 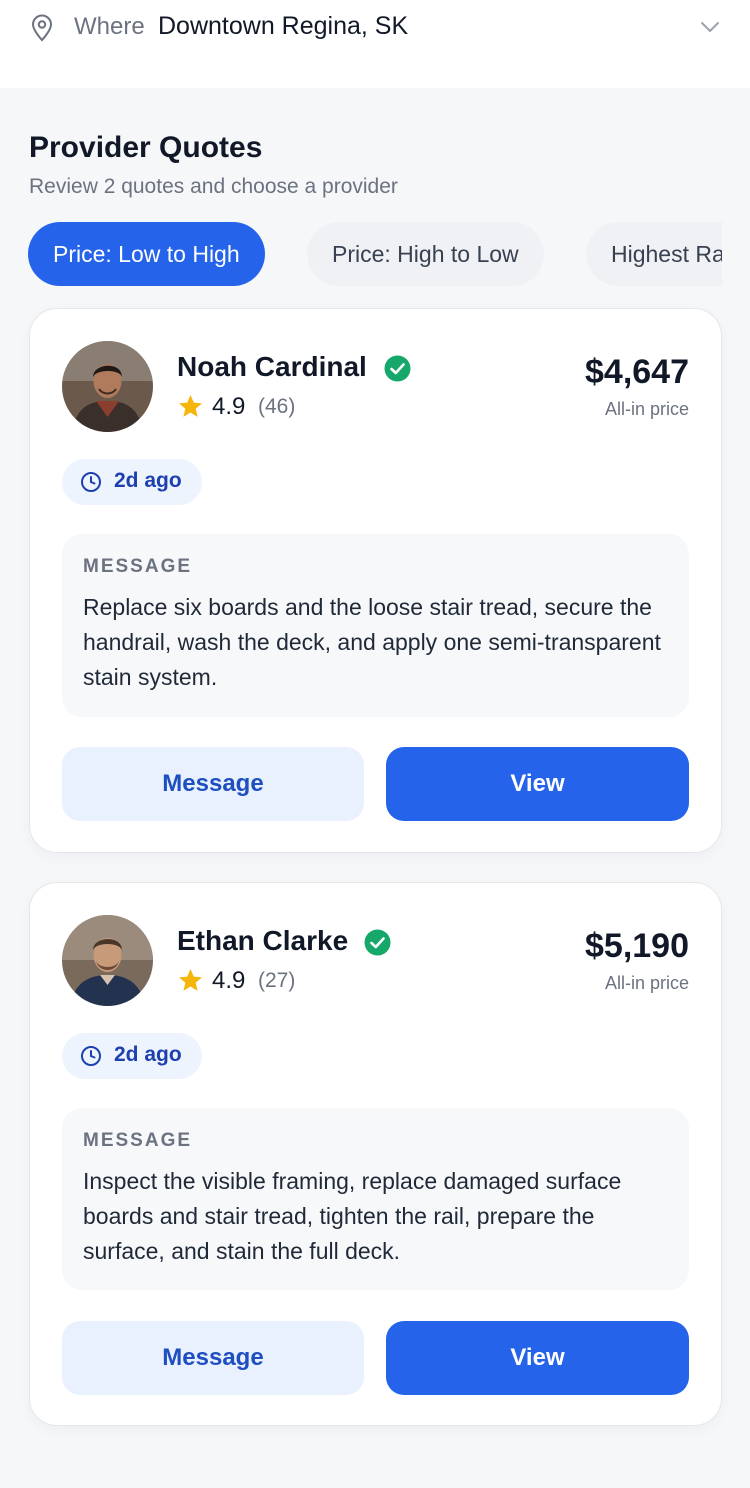 I want to click on sort-chip-price-low-high: Price: Low to High, so click(x=146, y=254).